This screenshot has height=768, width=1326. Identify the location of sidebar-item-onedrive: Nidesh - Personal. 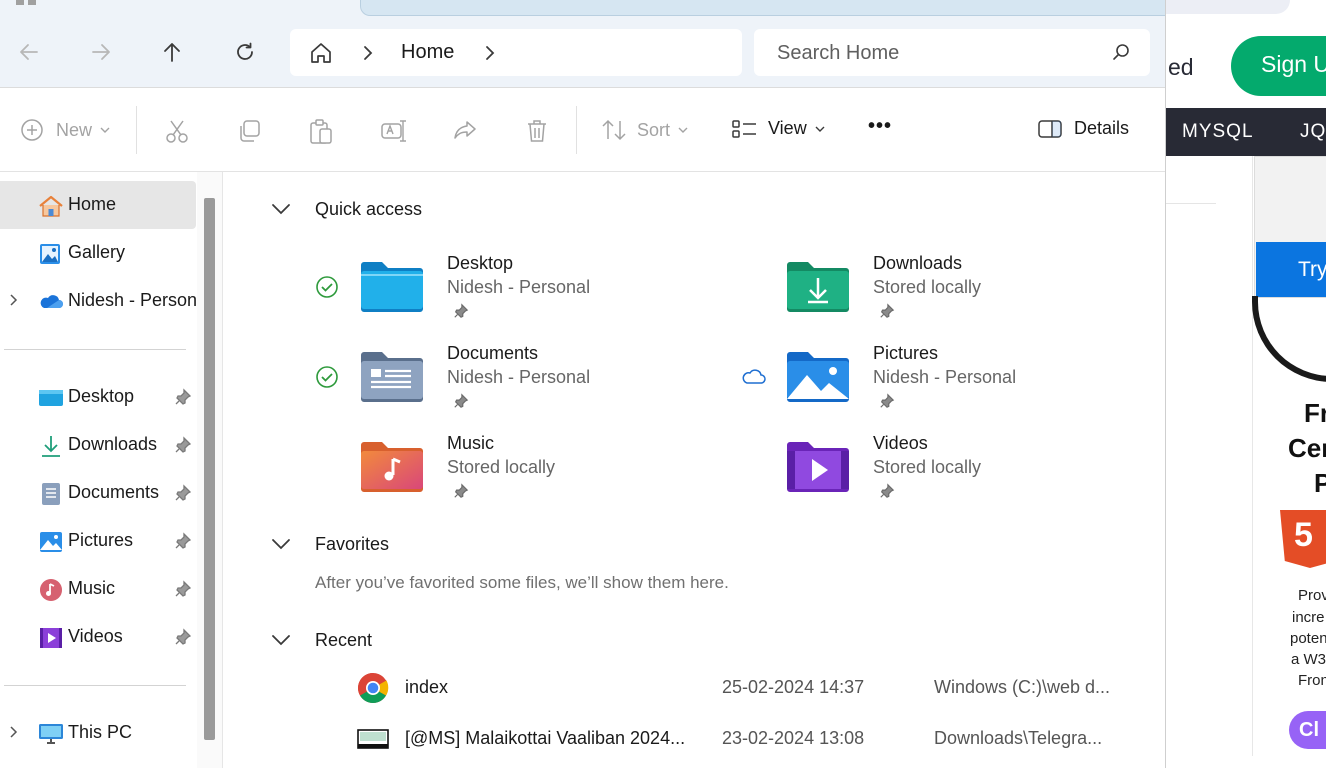
(98, 301).